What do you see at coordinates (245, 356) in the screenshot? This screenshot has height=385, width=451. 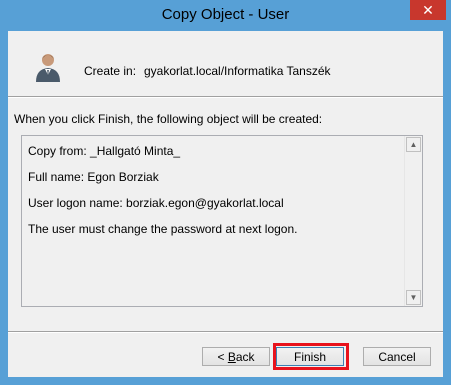 I see `back-button-rest: ack` at bounding box center [245, 356].